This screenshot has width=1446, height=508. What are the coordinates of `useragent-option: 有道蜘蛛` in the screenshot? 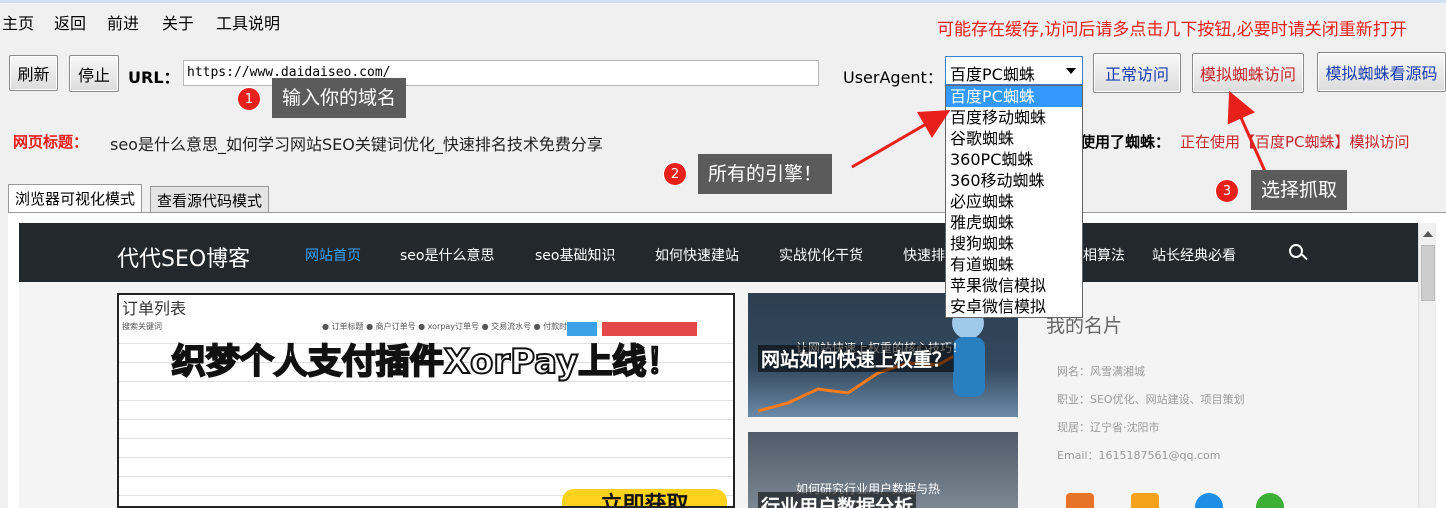 It's located at (1014, 264).